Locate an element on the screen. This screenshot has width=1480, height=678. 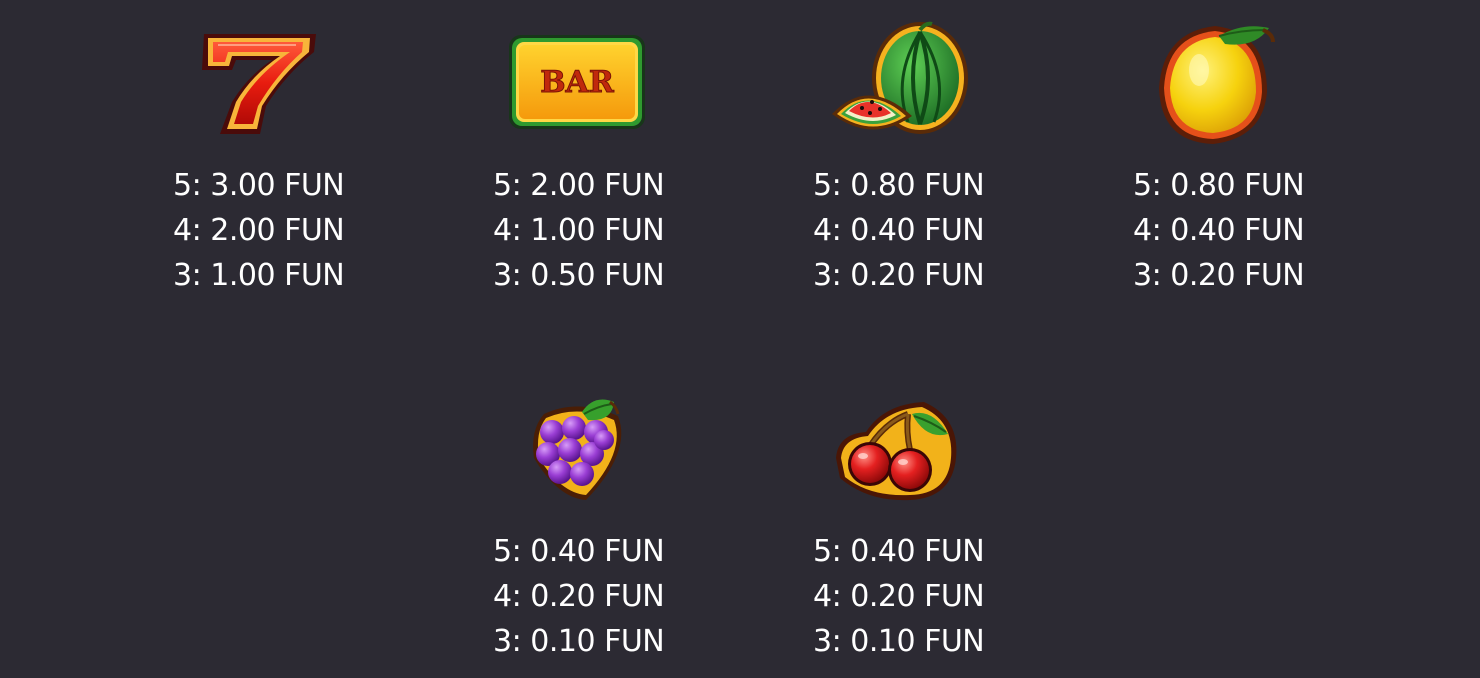
payout-list: 5: 3.00 FUN 4: 2.00 FUN 3: 1.00 FUN is located at coordinates (259, 230).